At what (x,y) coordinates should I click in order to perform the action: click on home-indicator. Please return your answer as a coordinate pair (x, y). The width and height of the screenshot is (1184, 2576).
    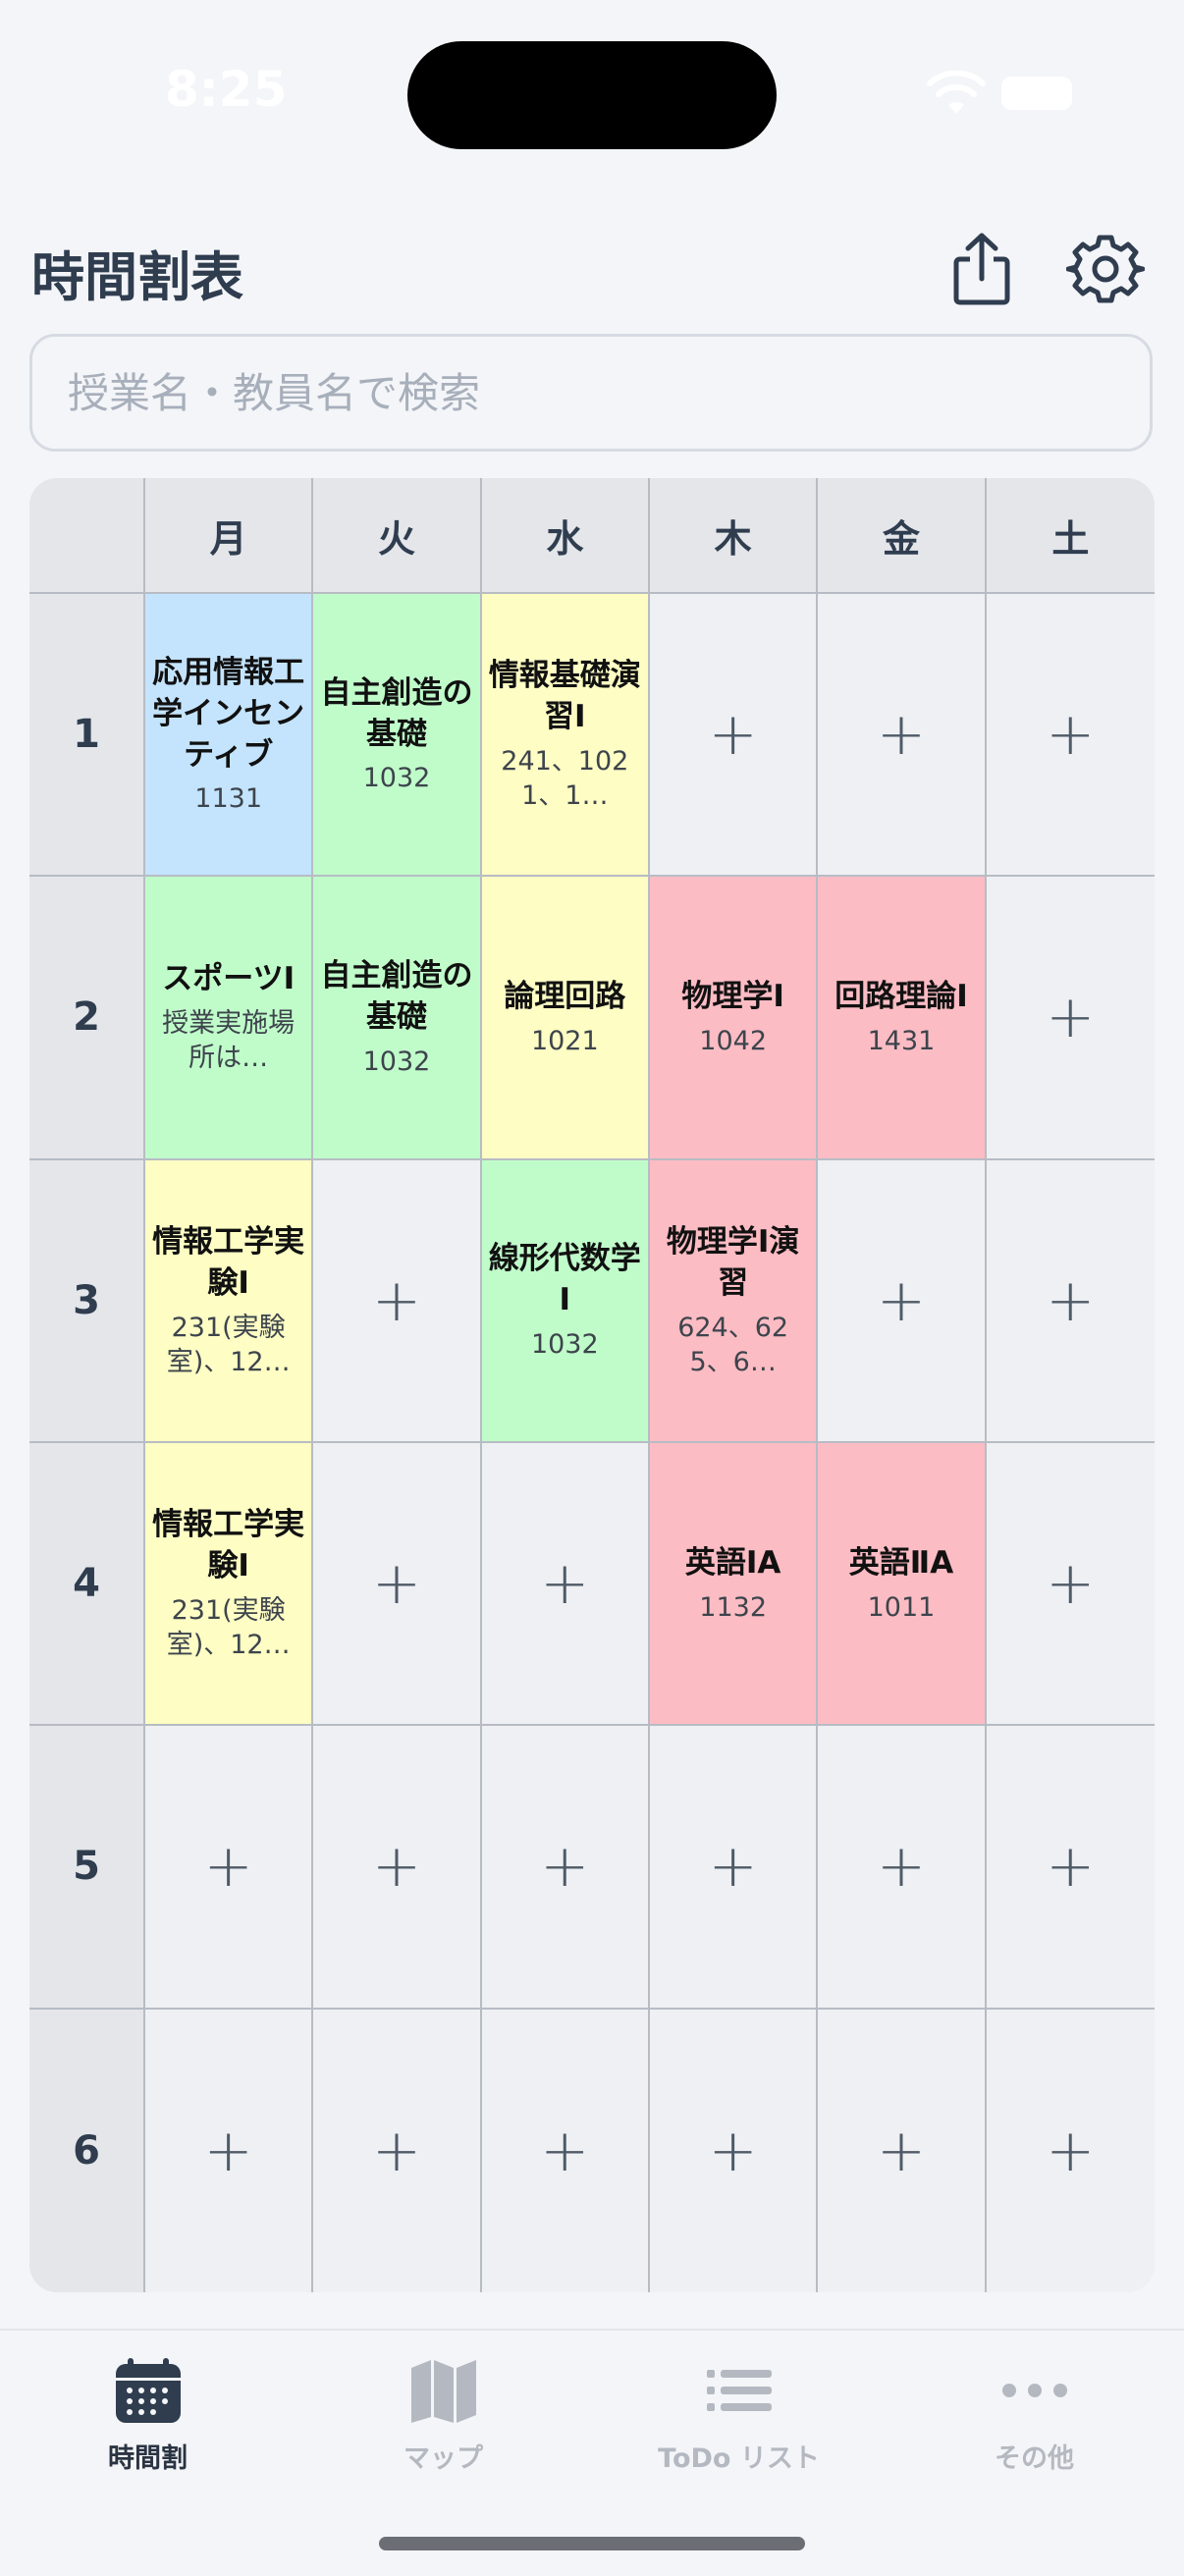
    Looking at the image, I should click on (592, 2543).